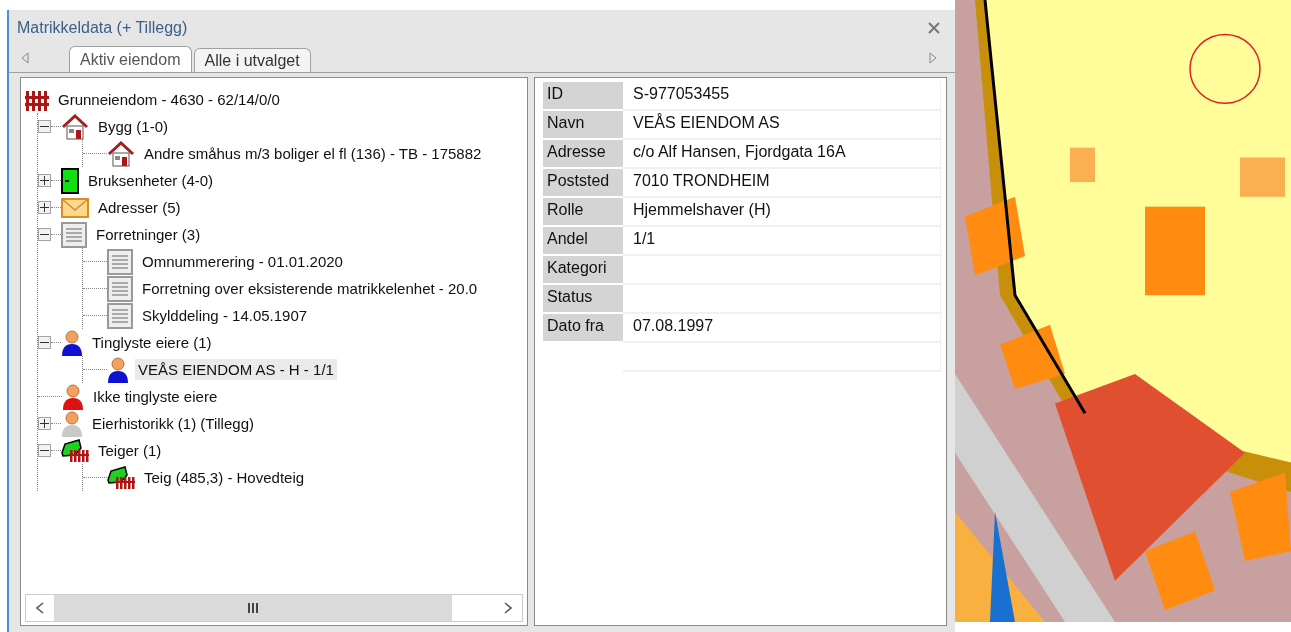  I want to click on tree-item: Bruksenheter (4-0), so click(151, 180).